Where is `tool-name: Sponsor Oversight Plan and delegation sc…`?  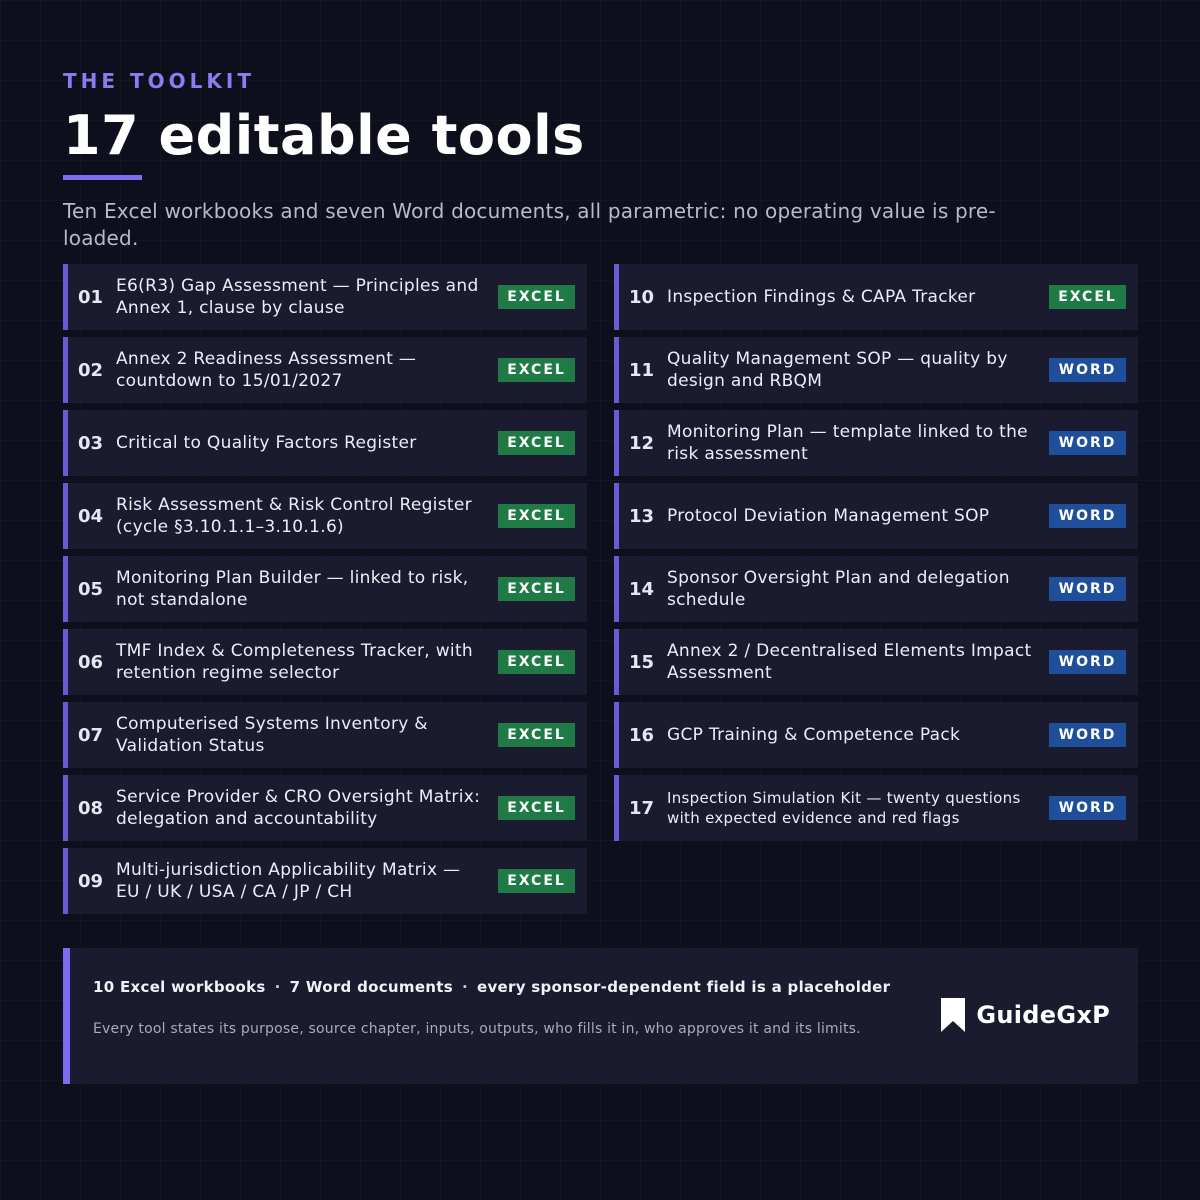 tool-name: Sponsor Oversight Plan and delegation sc… is located at coordinates (838, 589).